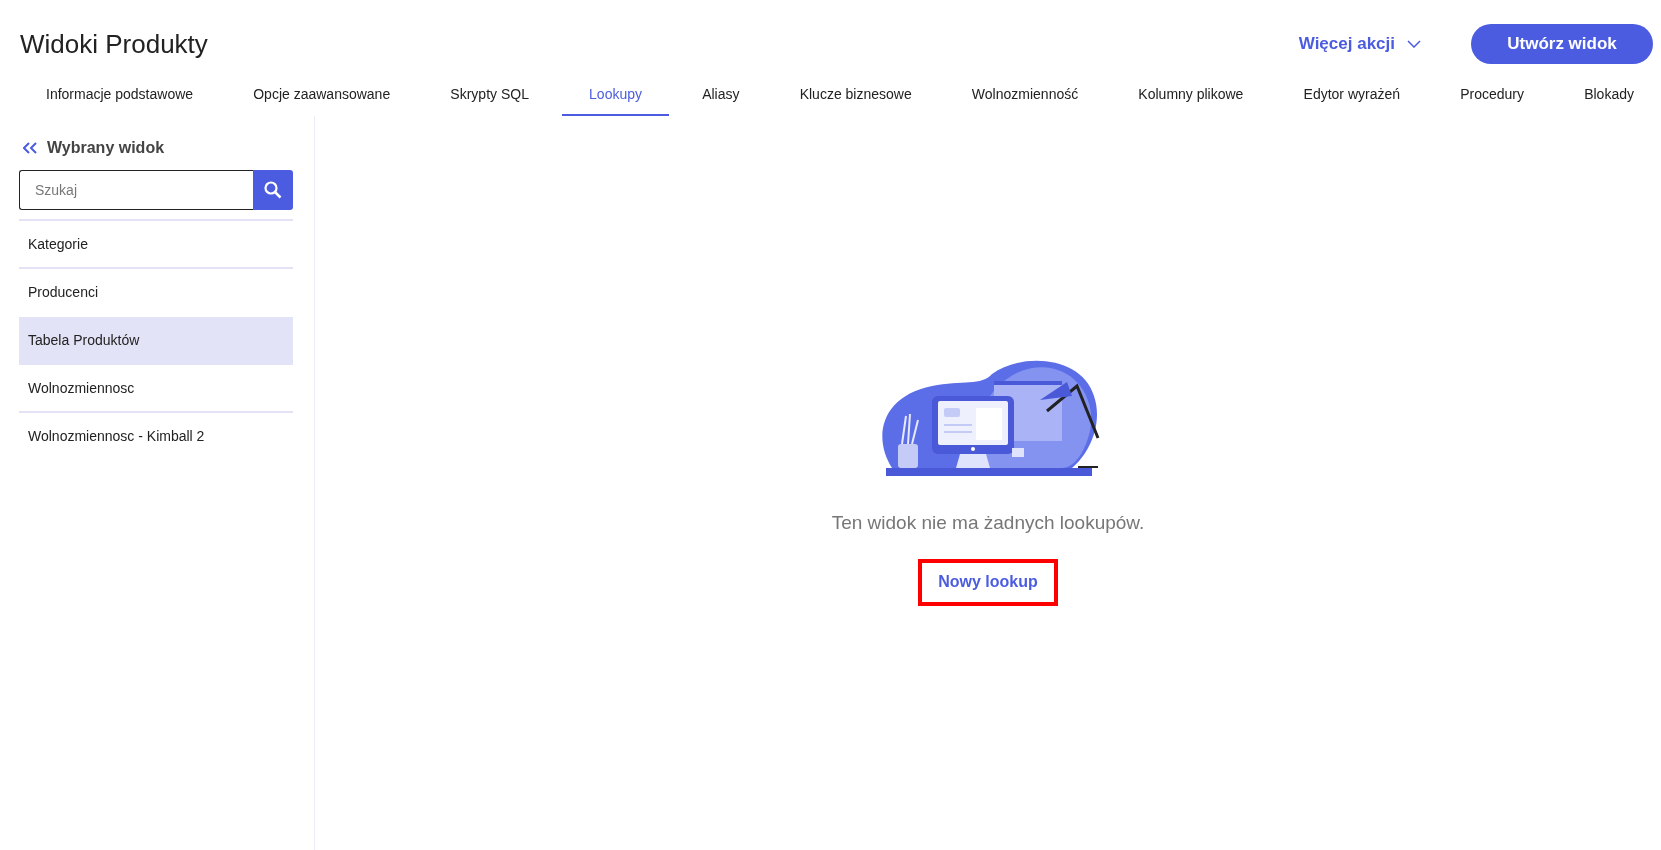 The height and width of the screenshot is (850, 1661). What do you see at coordinates (120, 95) in the screenshot?
I see `tab: Informacje podstawowe` at bounding box center [120, 95].